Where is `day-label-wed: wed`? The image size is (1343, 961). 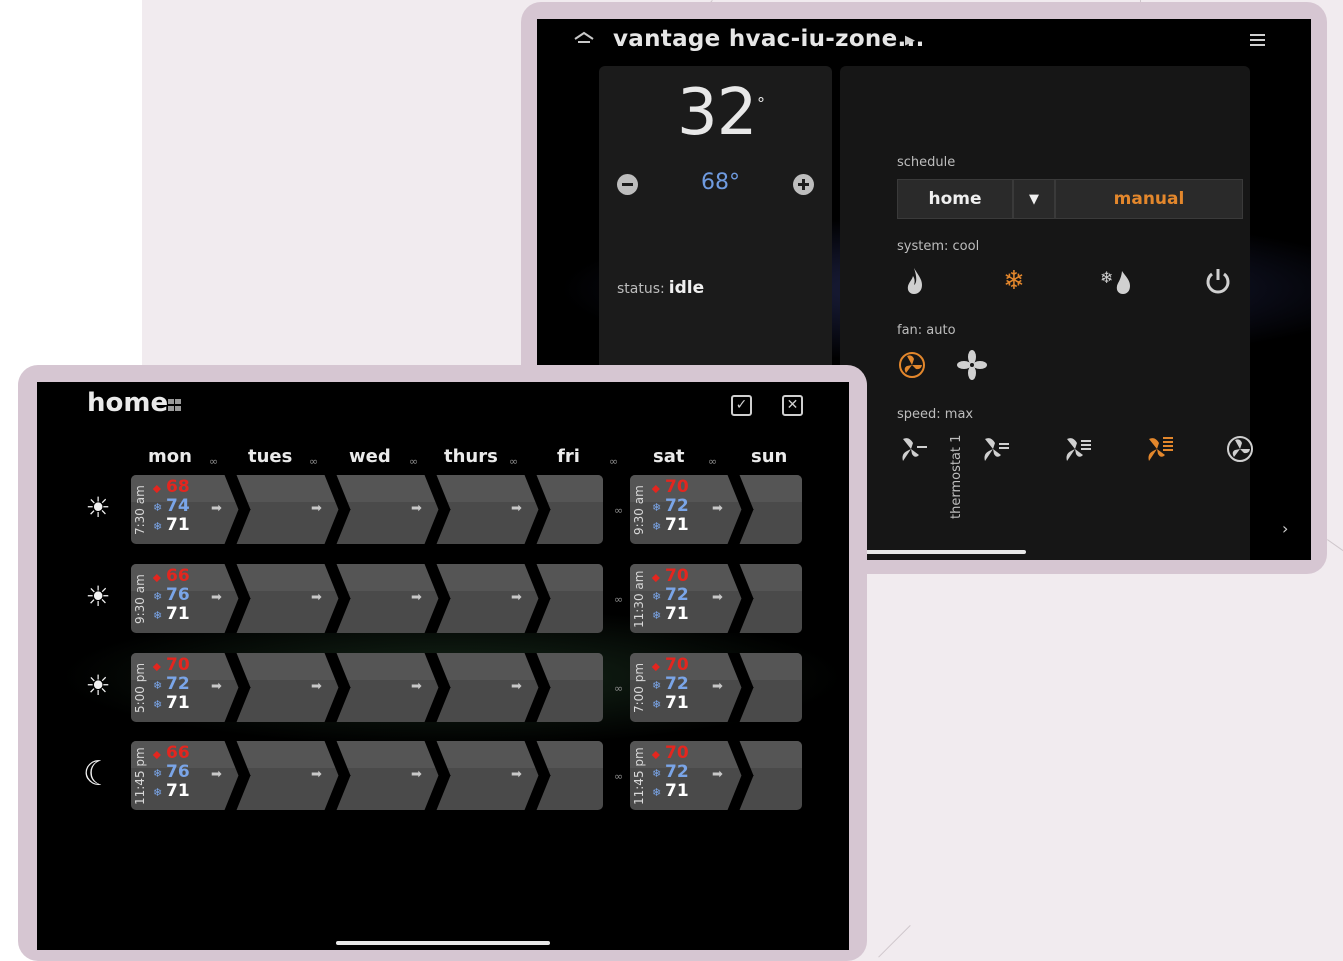
day-label-wed: wed is located at coordinates (370, 456).